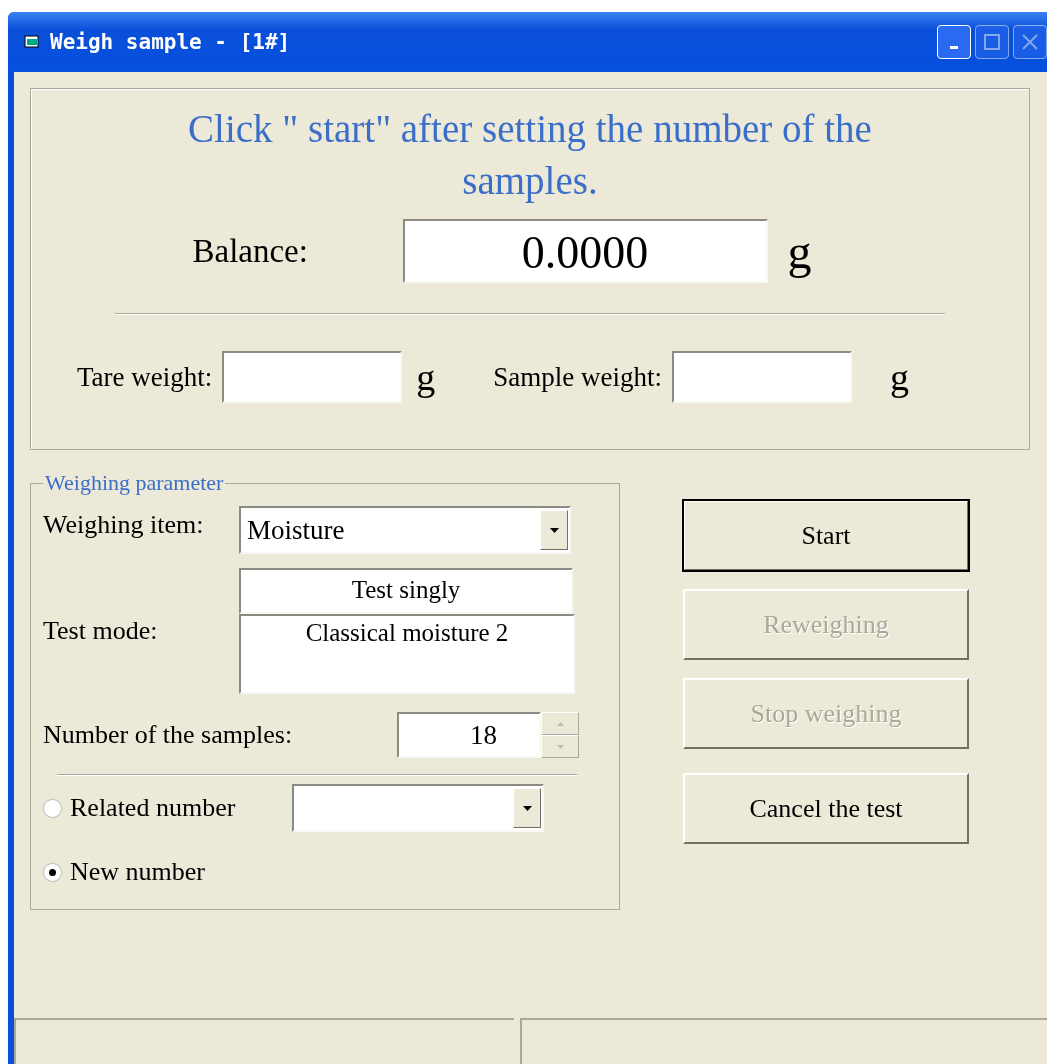  Describe the element at coordinates (826, 808) in the screenshot. I see `action-button: Cancel the test` at that location.